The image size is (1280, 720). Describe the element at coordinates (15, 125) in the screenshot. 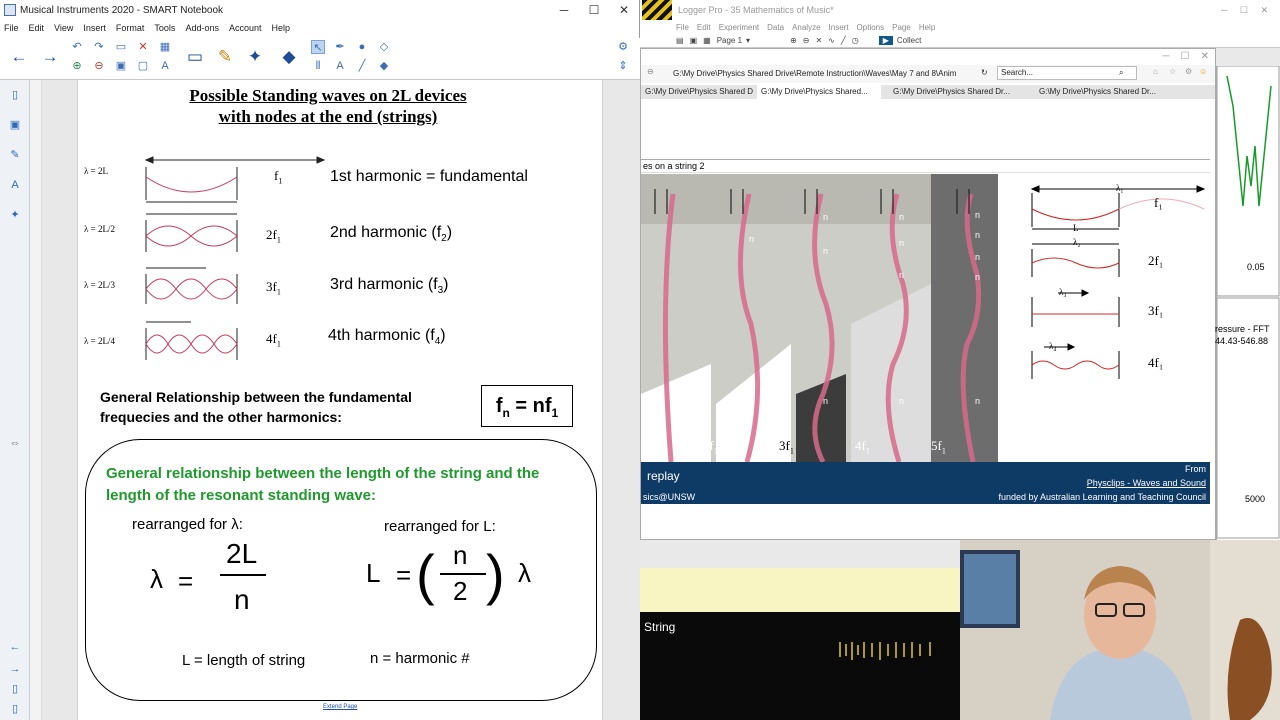

I see `gallery-icon: ▣` at that location.